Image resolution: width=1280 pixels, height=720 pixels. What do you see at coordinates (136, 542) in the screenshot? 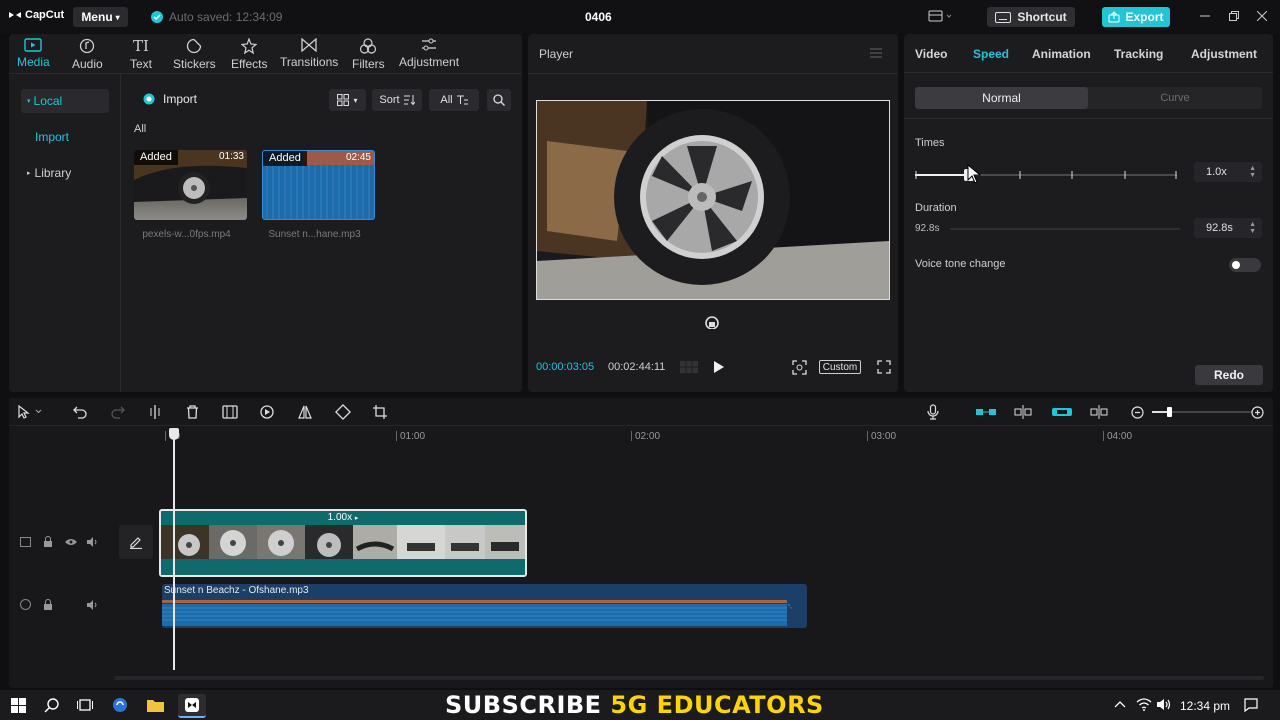
I see `edit-cover-button` at bounding box center [136, 542].